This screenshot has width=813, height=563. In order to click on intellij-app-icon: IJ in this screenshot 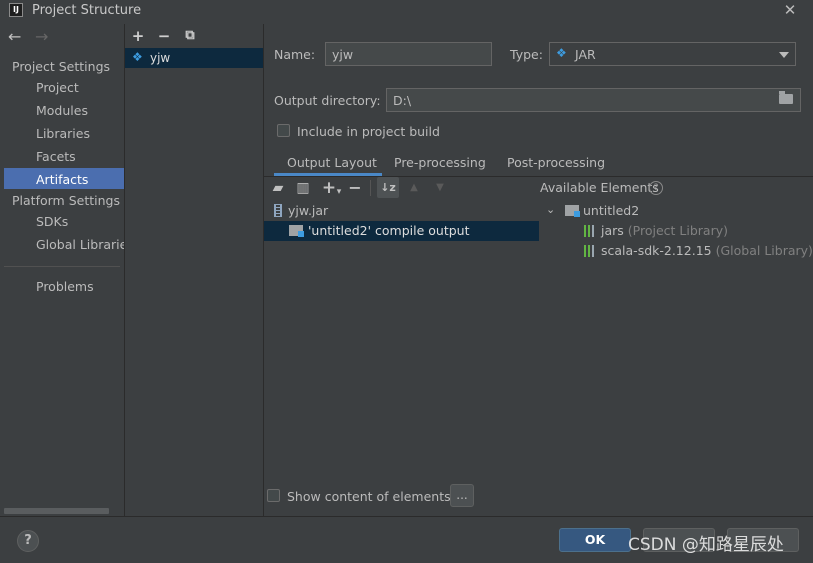, I will do `click(16, 10)`.